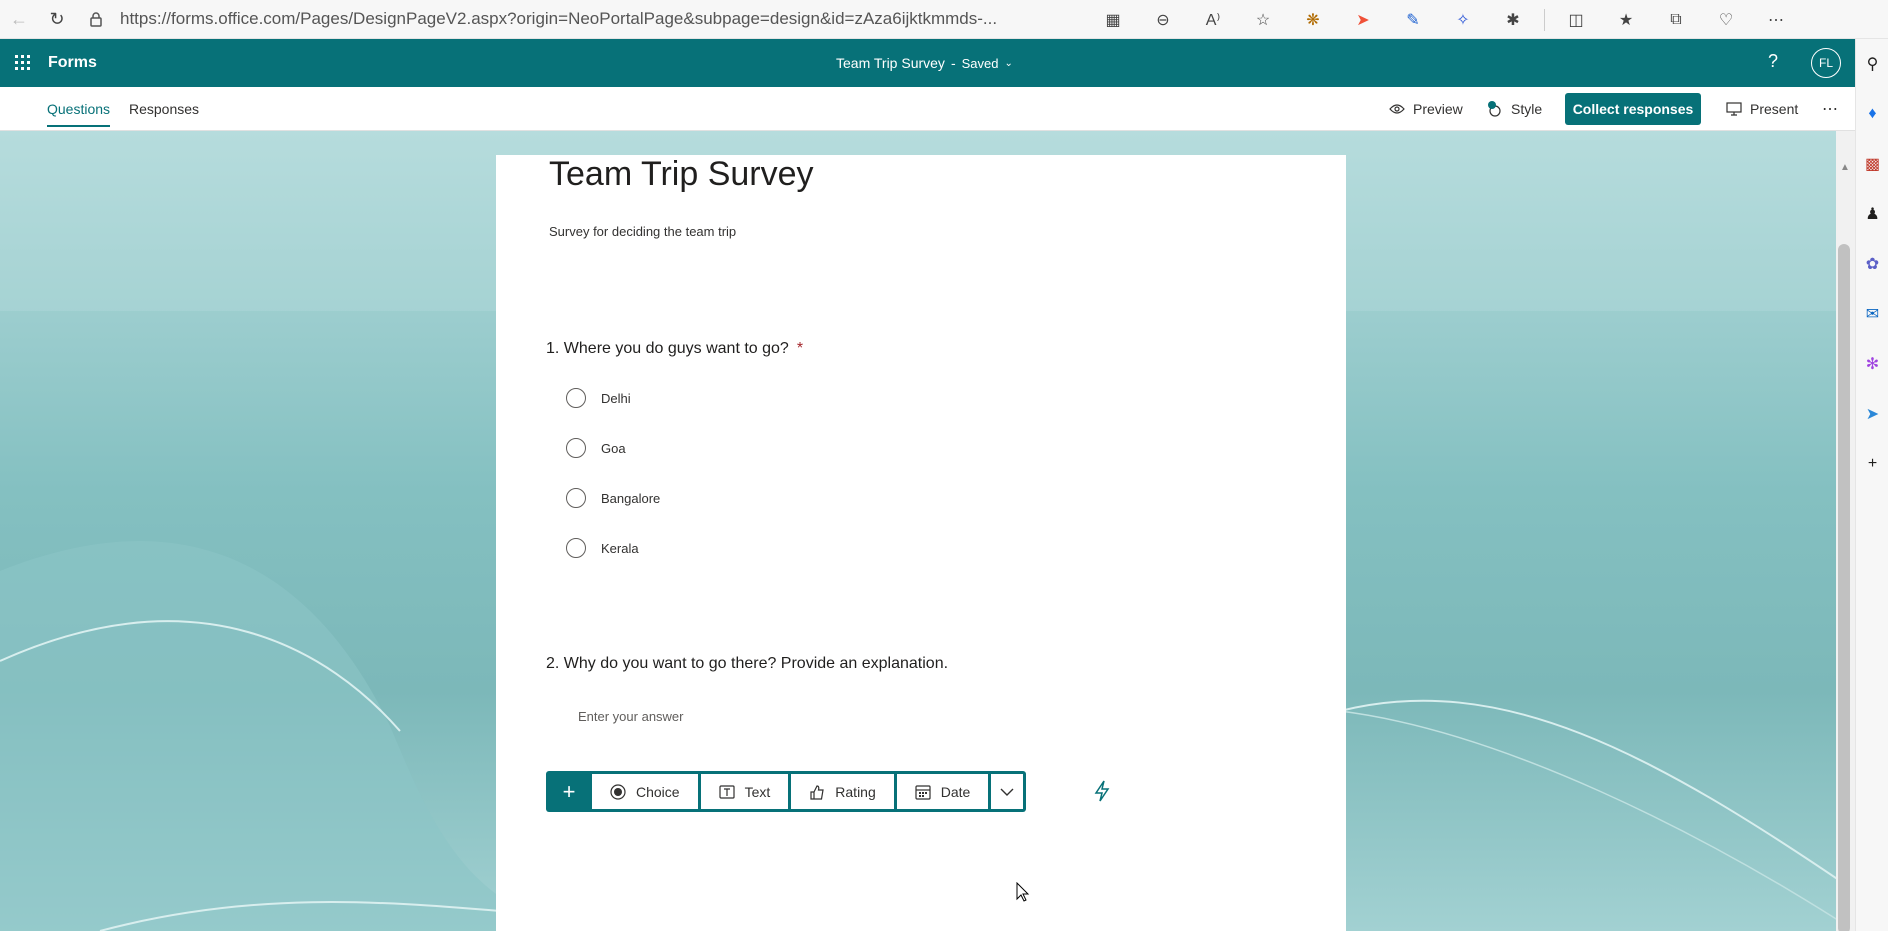 Image resolution: width=1888 pixels, height=931 pixels. I want to click on choice-label: Choice, so click(658, 791).